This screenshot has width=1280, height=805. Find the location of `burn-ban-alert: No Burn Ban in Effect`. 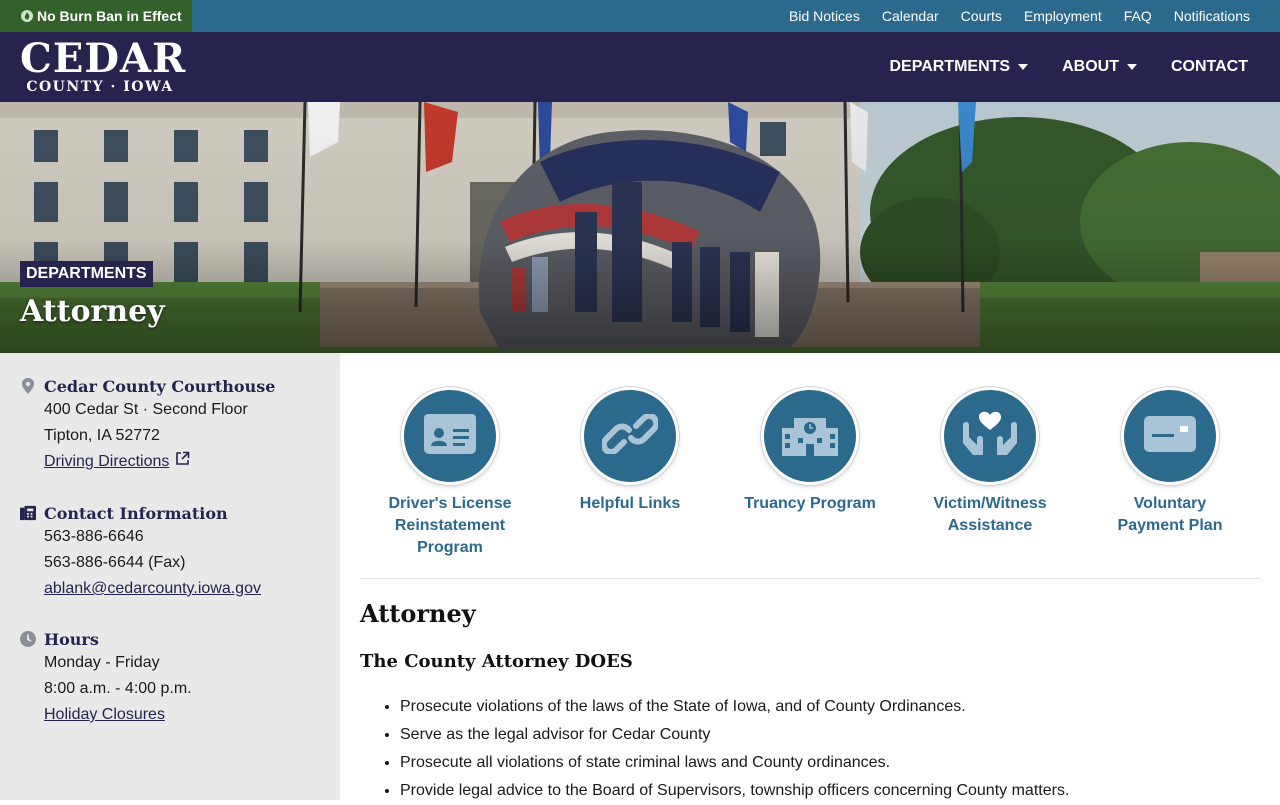

burn-ban-alert: No Burn Ban in Effect is located at coordinates (96, 16).